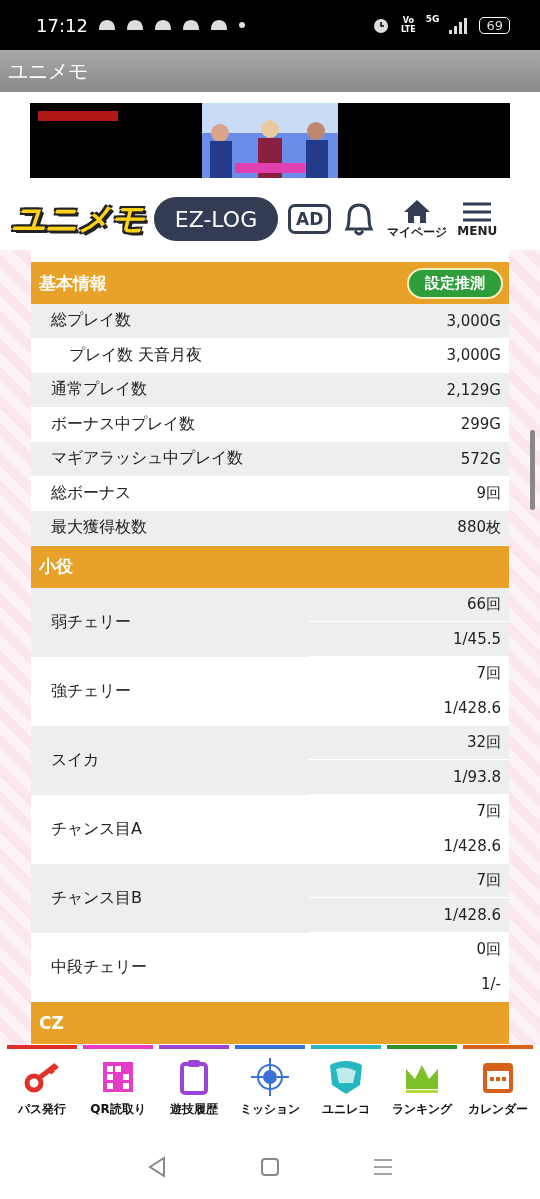  What do you see at coordinates (91, 321) in the screenshot?
I see `stat-label: 総プレイ数` at bounding box center [91, 321].